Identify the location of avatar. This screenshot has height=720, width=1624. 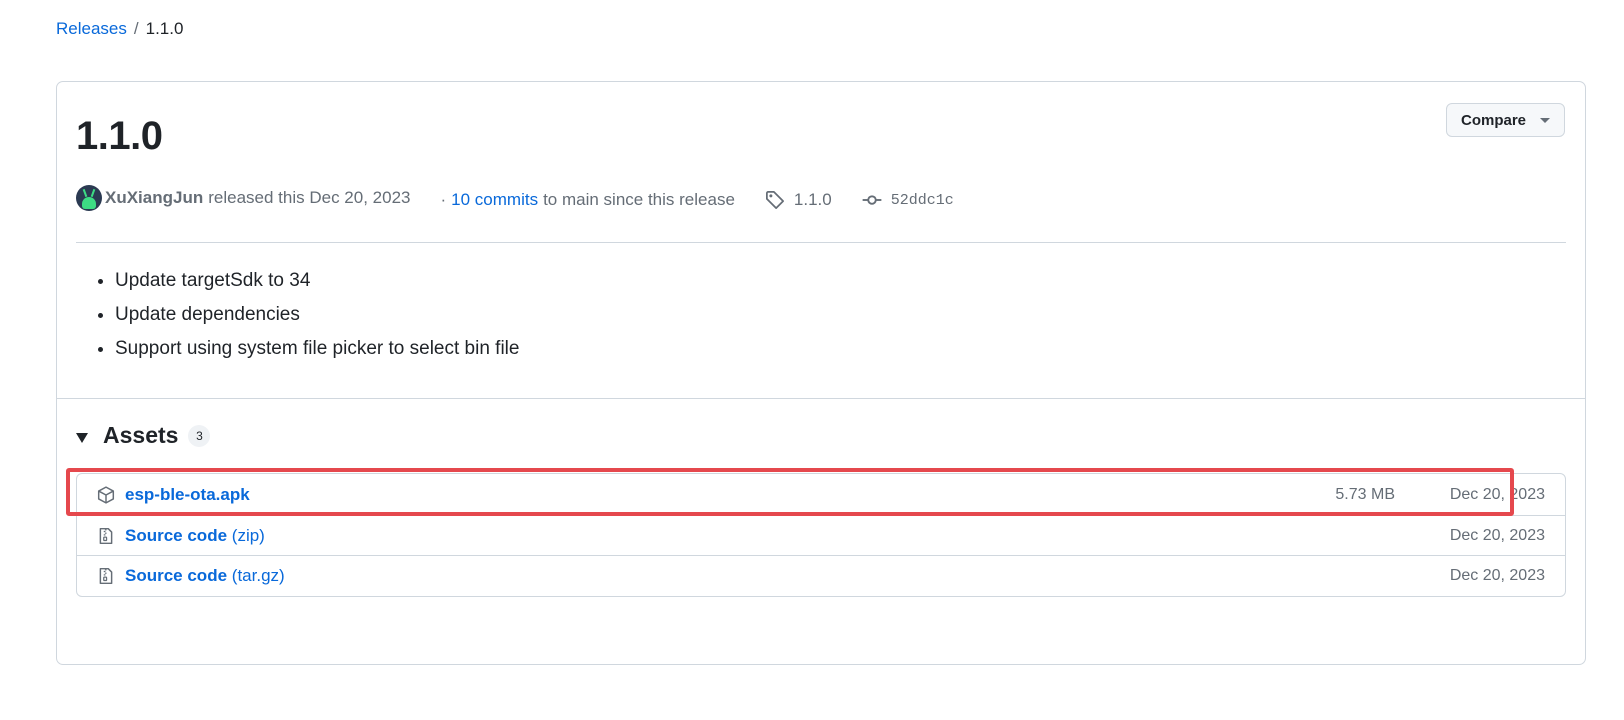
(89, 198).